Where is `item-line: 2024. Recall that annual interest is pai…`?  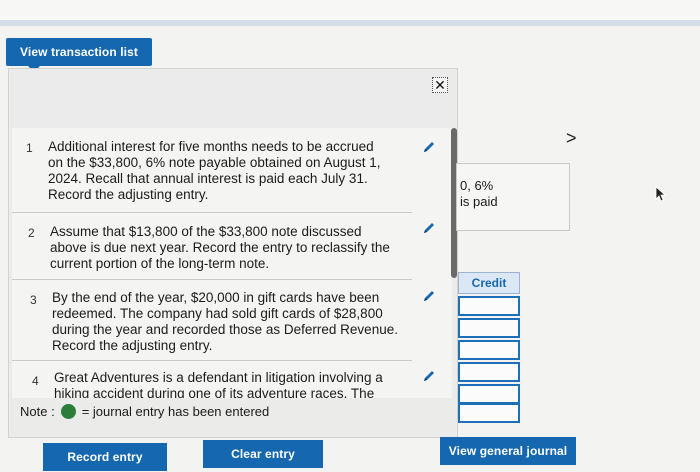 item-line: 2024. Recall that annual interest is pai… is located at coordinates (208, 178).